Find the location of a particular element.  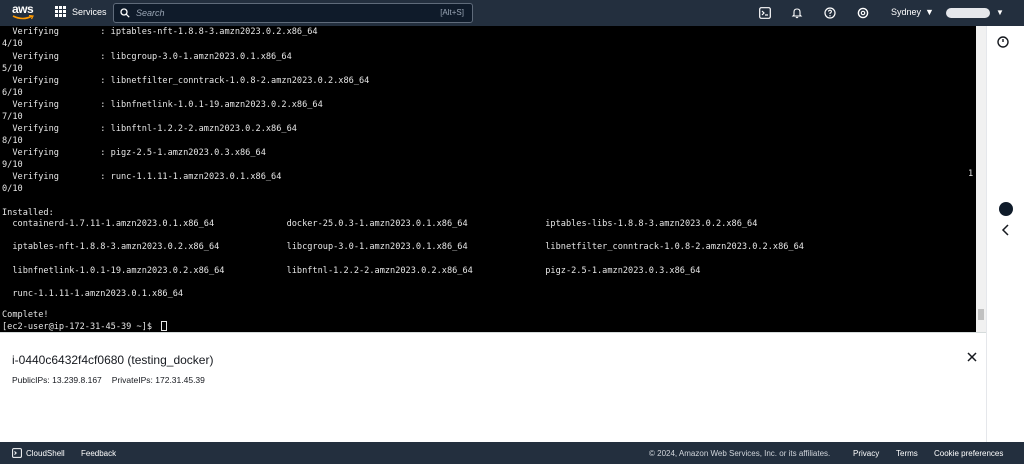

aws-smile-icon is located at coordinates (23, 17).